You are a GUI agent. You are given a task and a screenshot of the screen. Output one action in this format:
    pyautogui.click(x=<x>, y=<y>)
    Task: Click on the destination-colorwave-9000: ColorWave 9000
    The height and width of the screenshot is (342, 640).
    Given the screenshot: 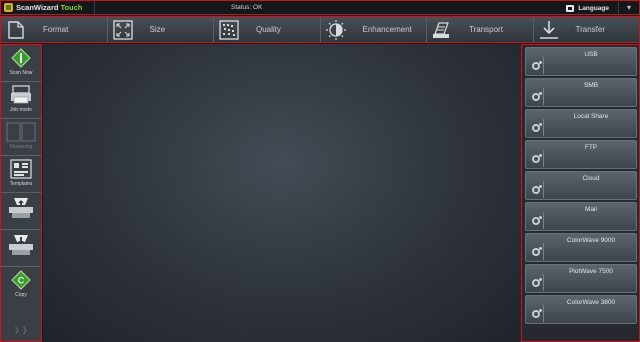 What is the action you would take?
    pyautogui.click(x=581, y=247)
    